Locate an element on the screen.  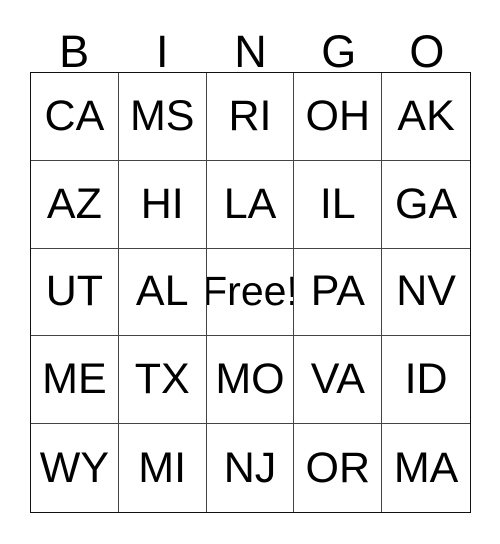
bingo-cell: TX is located at coordinates (162, 380).